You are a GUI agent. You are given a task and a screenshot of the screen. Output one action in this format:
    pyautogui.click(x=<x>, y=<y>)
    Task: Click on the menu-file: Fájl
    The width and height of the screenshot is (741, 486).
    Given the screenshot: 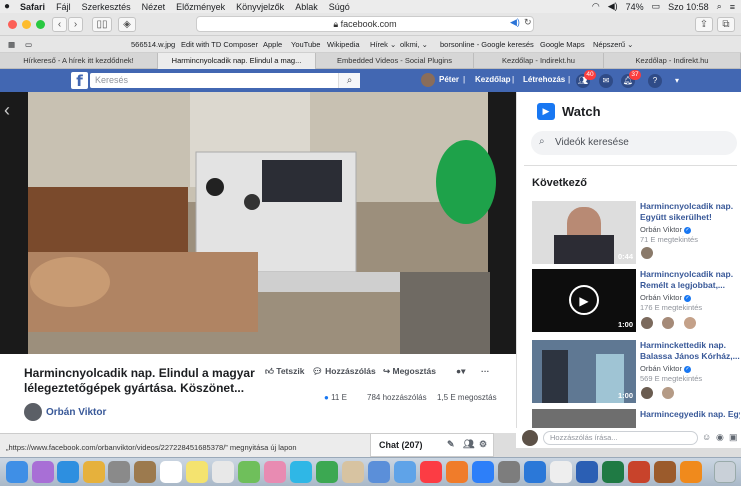 What is the action you would take?
    pyautogui.click(x=63, y=7)
    